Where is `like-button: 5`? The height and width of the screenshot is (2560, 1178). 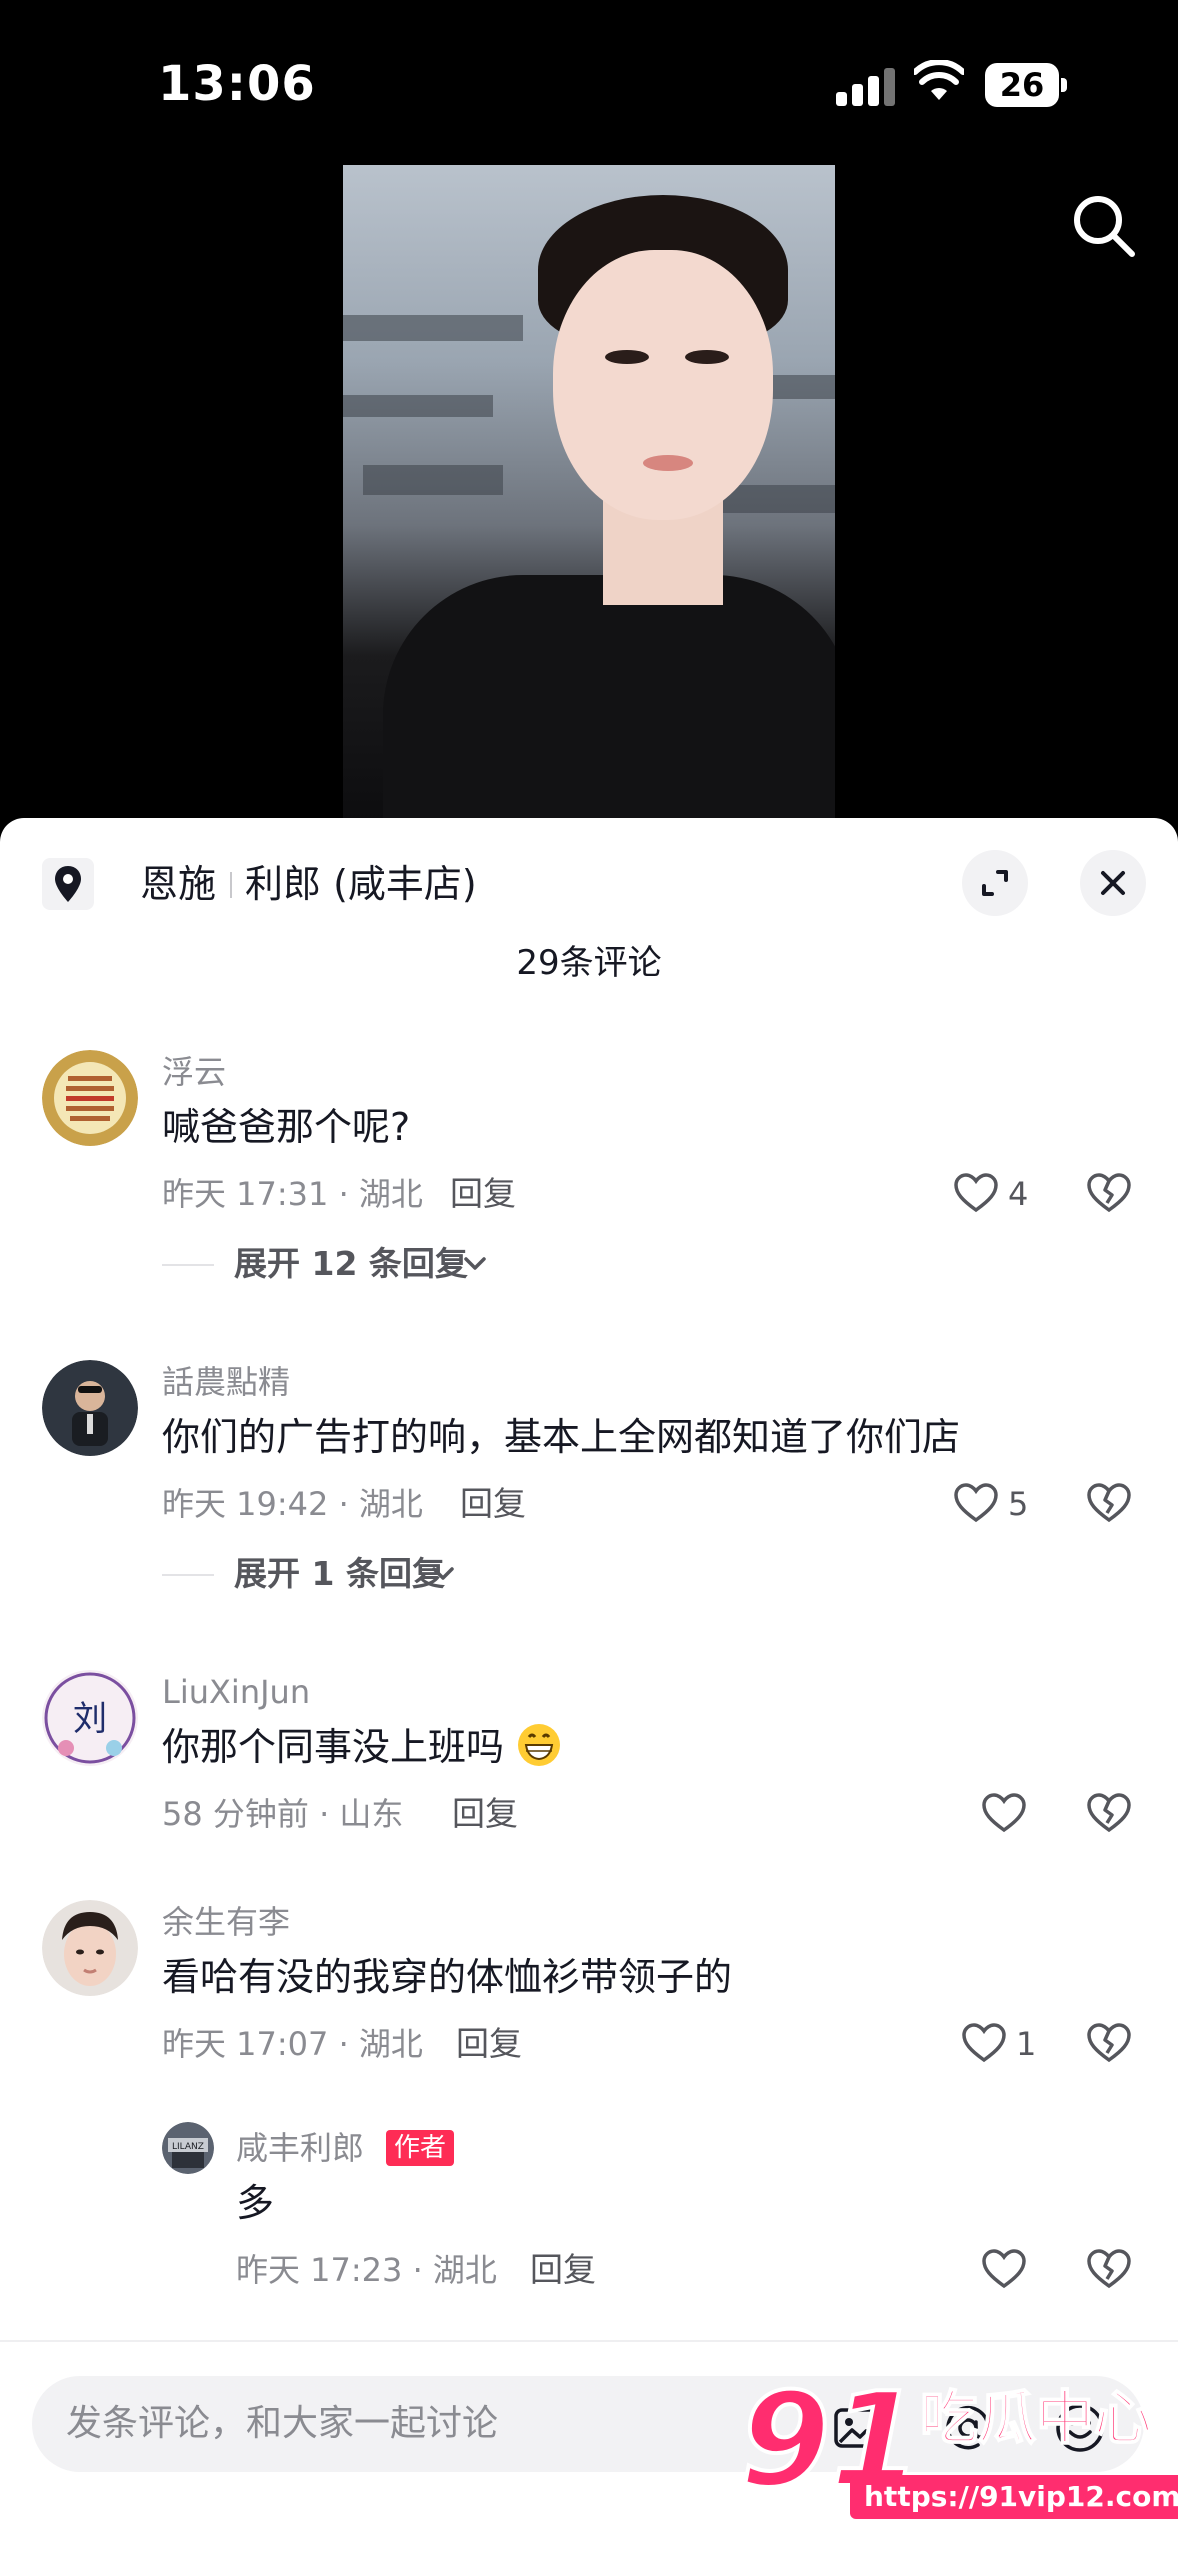
like-button: 5 is located at coordinates (1002, 1504).